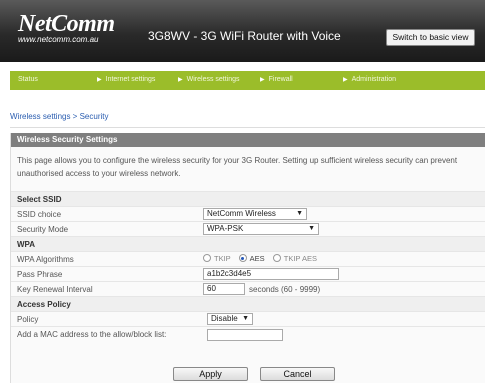 This screenshot has width=485, height=383. Describe the element at coordinates (271, 274) in the screenshot. I see `pass-phrase-input: a1b2c3d4e5` at that location.